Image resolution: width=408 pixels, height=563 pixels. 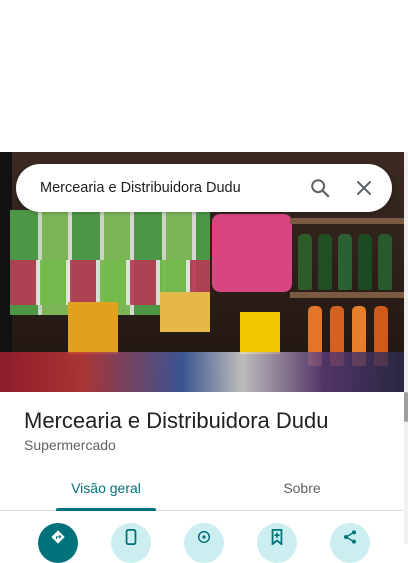 I want to click on share-button, so click(x=350, y=543).